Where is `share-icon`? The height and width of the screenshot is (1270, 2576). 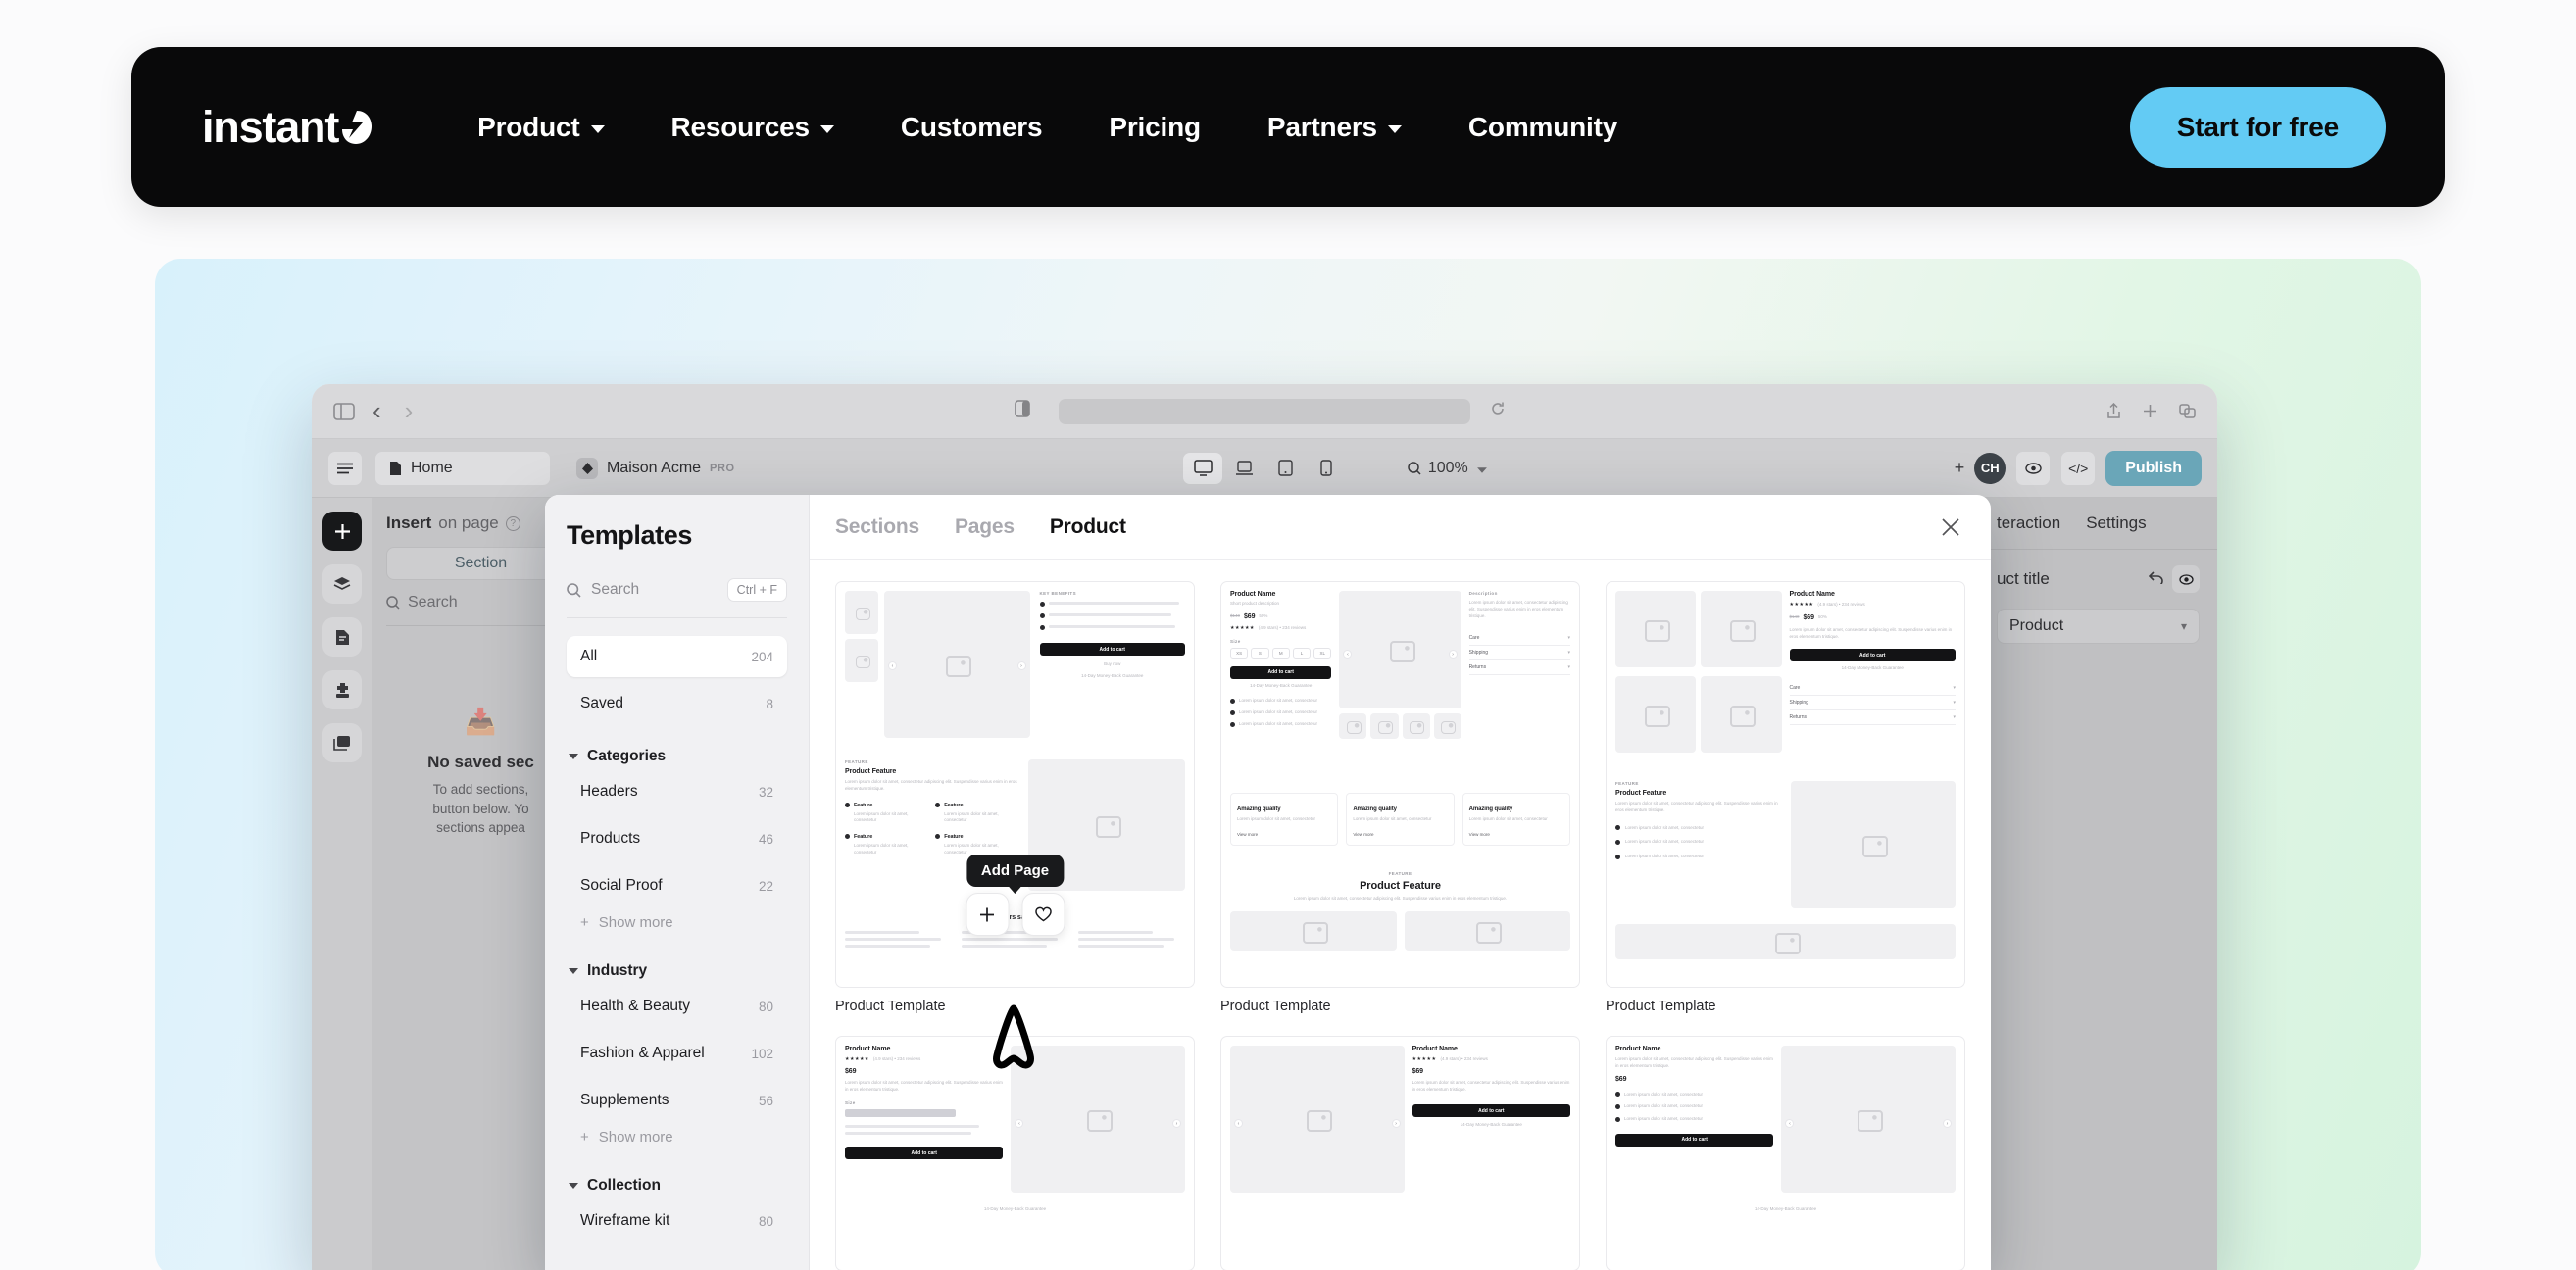 share-icon is located at coordinates (2113, 411).